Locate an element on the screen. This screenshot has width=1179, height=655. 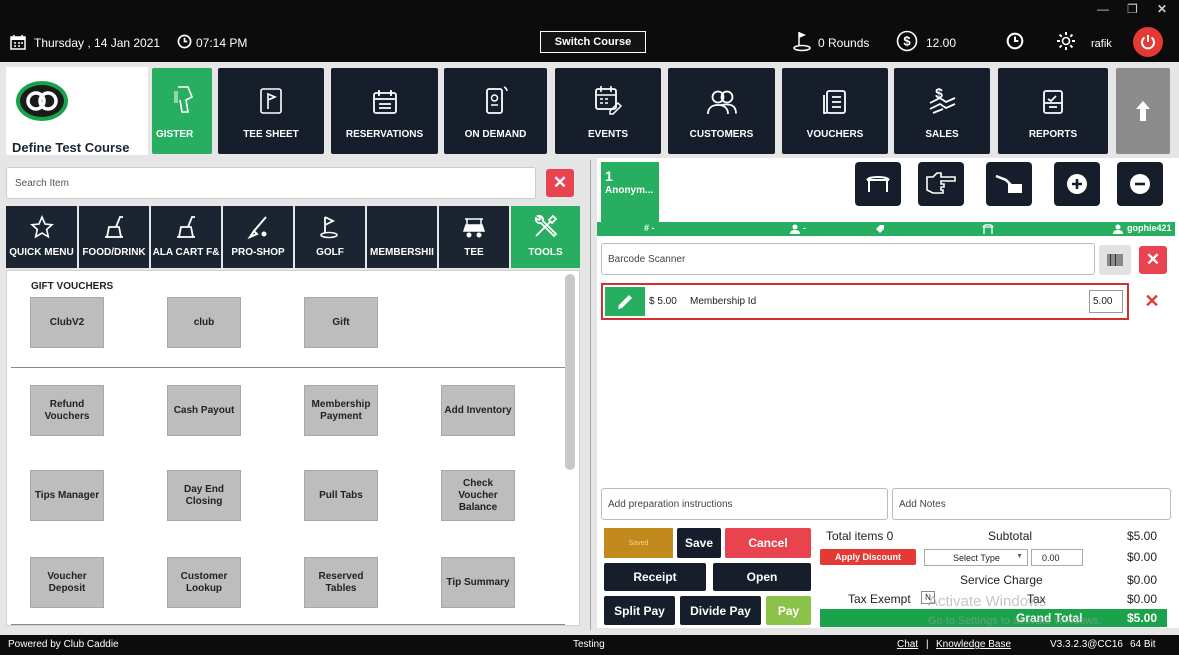
tool-button: Check Voucher Balance is located at coordinates (478, 495).